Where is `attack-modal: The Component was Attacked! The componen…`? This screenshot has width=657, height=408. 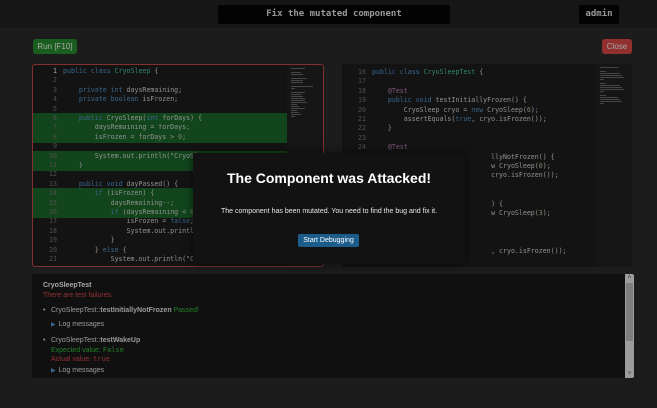 attack-modal: The Component was Attacked! The componen… is located at coordinates (329, 208).